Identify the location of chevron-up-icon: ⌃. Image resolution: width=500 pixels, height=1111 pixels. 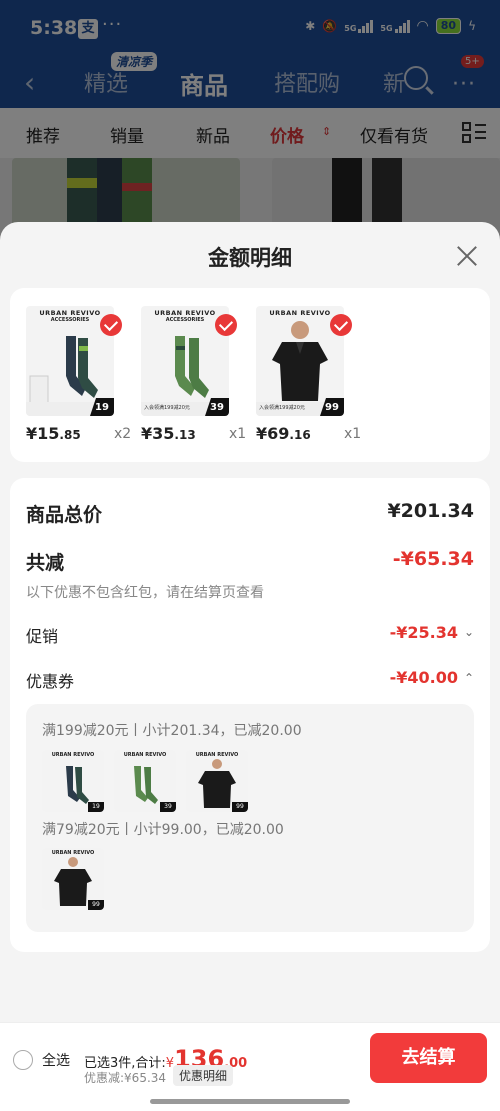
(469, 678).